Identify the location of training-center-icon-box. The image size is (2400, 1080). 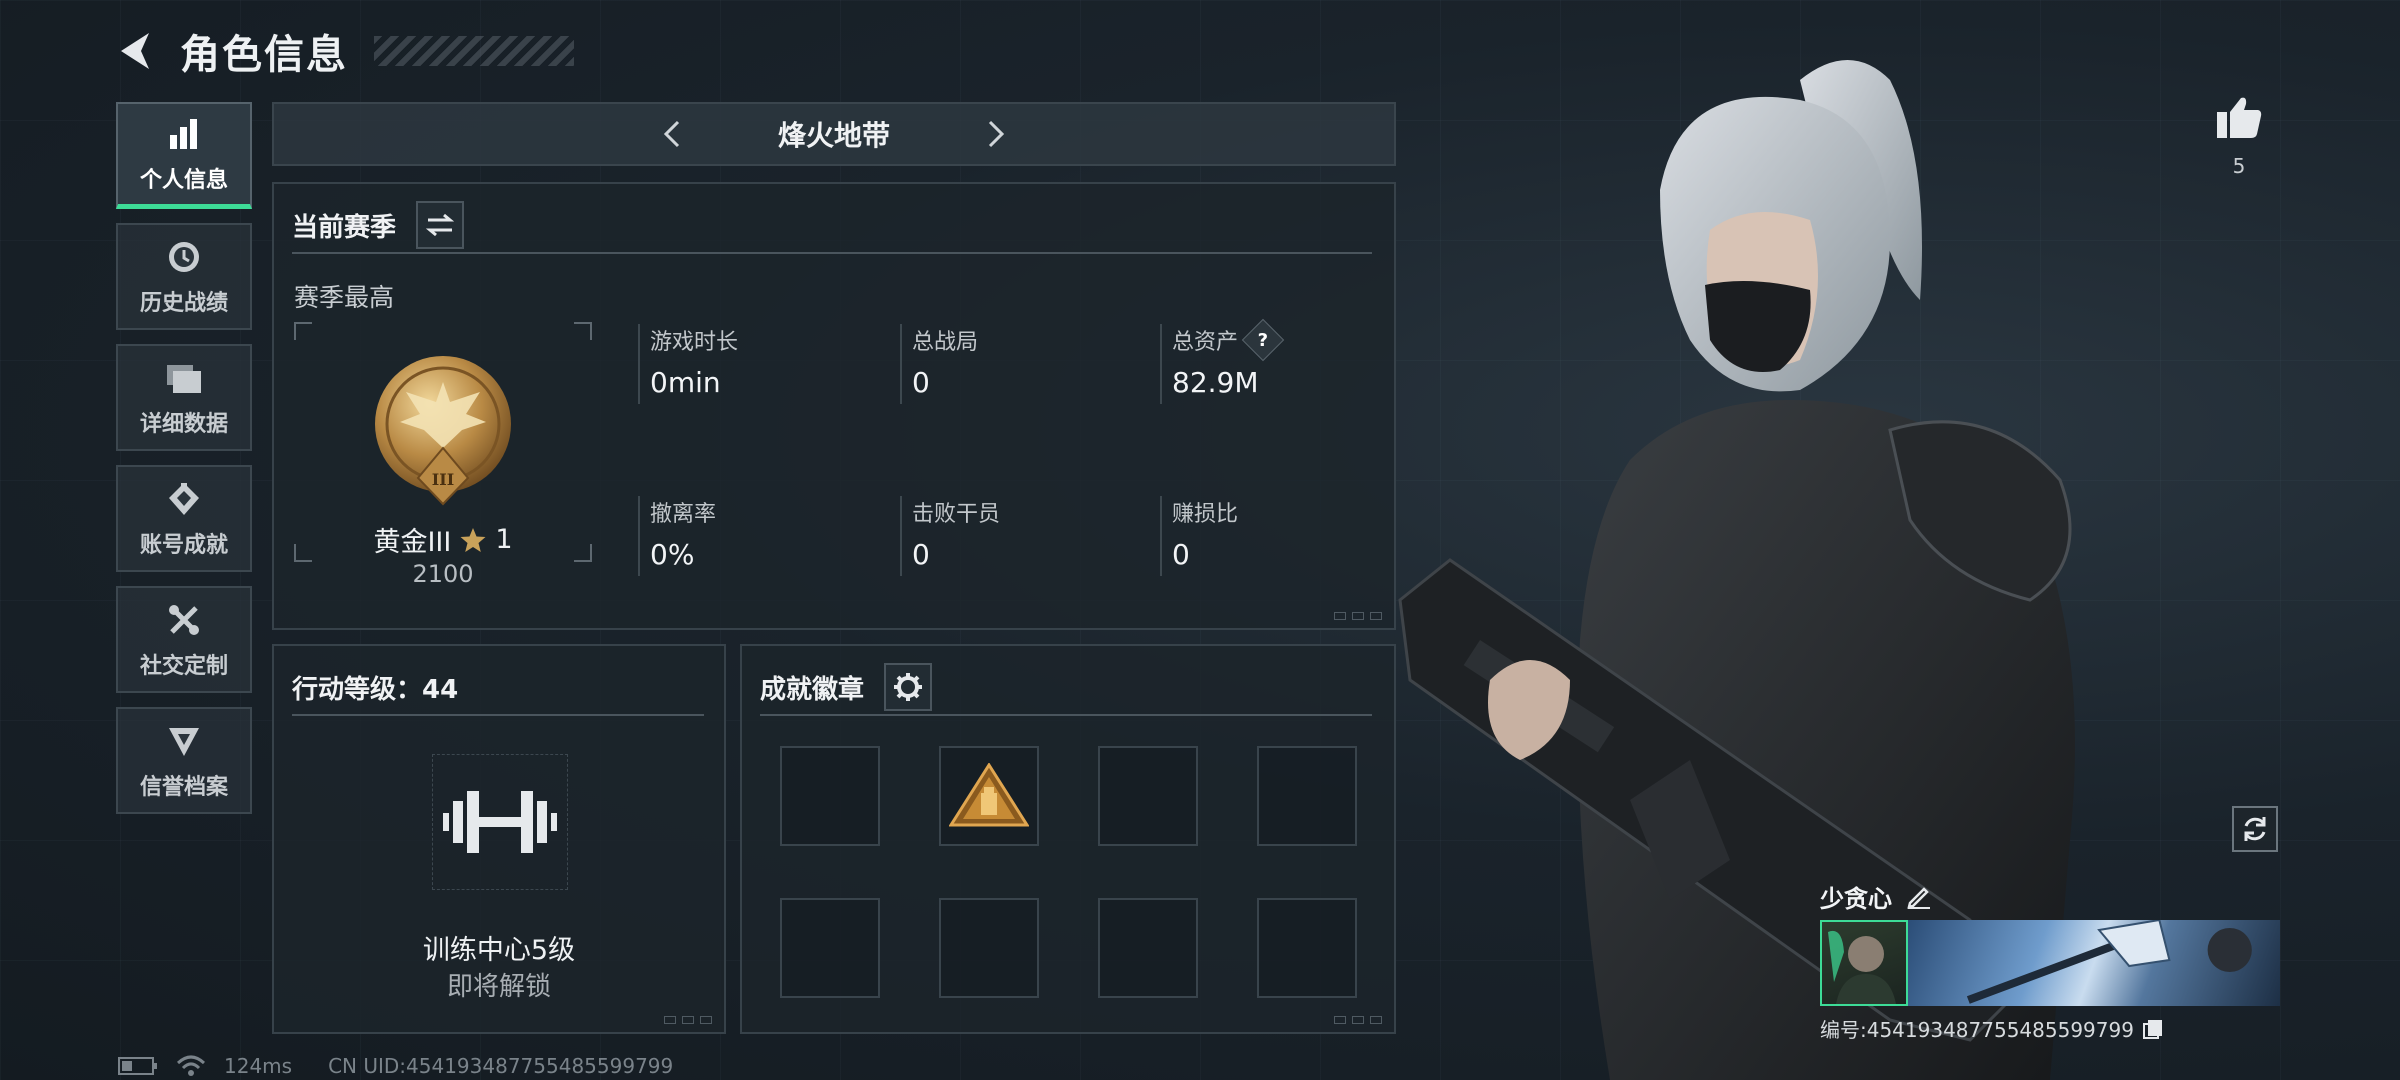
(500, 822).